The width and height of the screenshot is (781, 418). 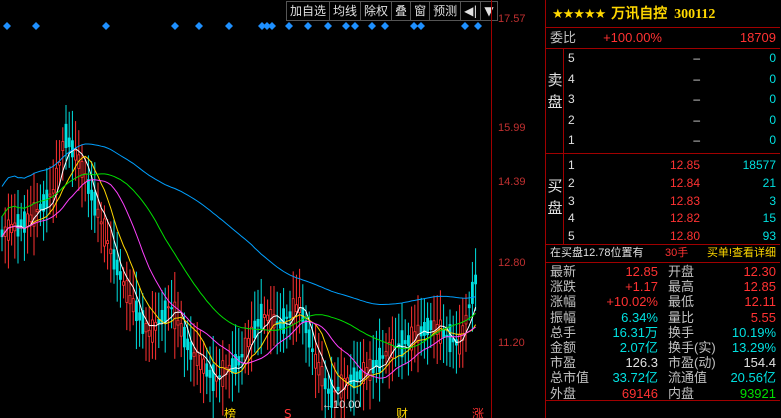 I want to click on previous-icon: ◀|, so click(x=470, y=11).